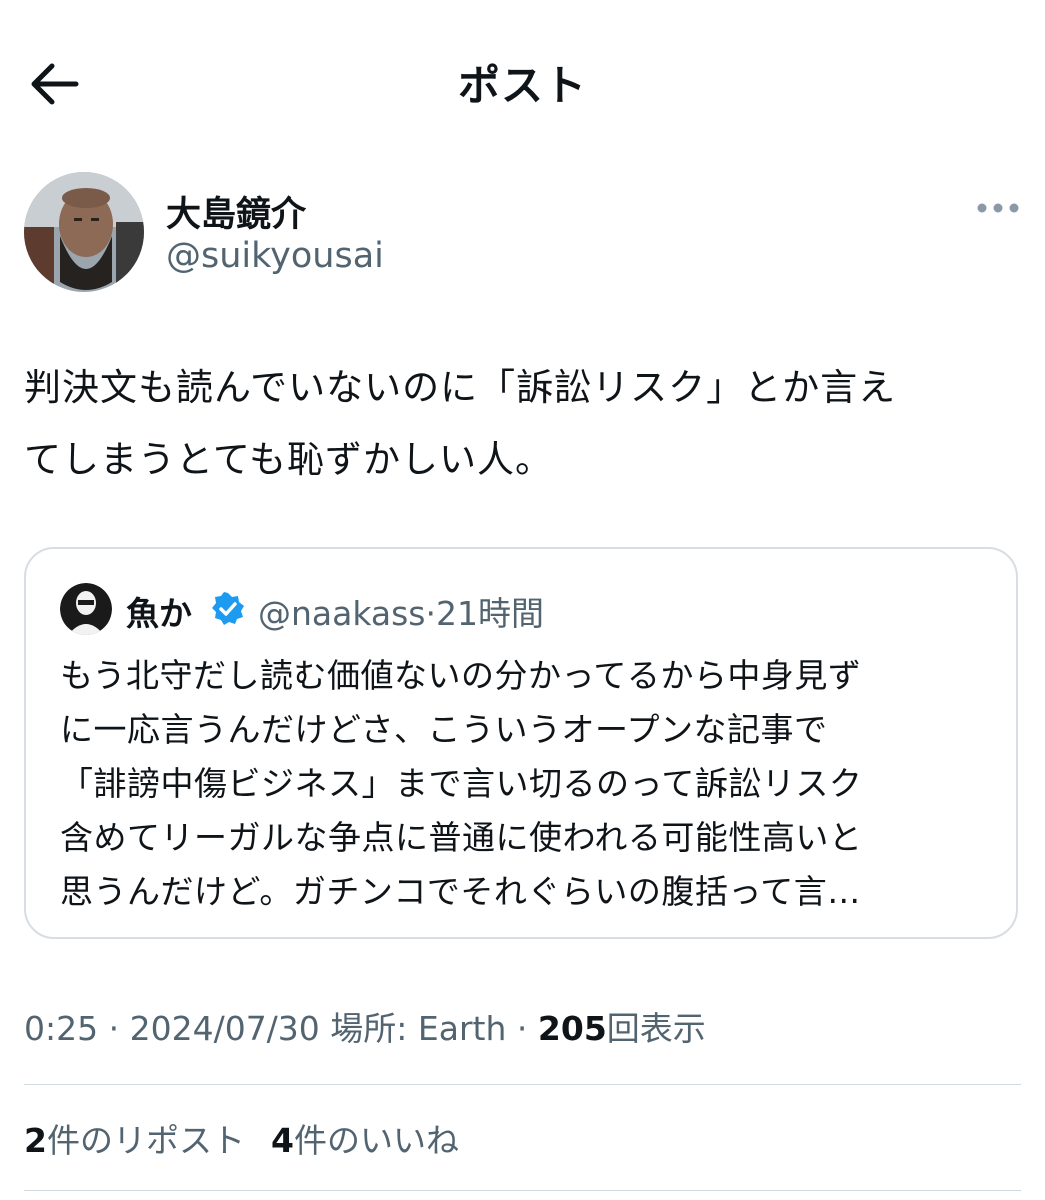  I want to click on engagement-stats: 2件のリポスト 4件のいいね, so click(254, 1138).